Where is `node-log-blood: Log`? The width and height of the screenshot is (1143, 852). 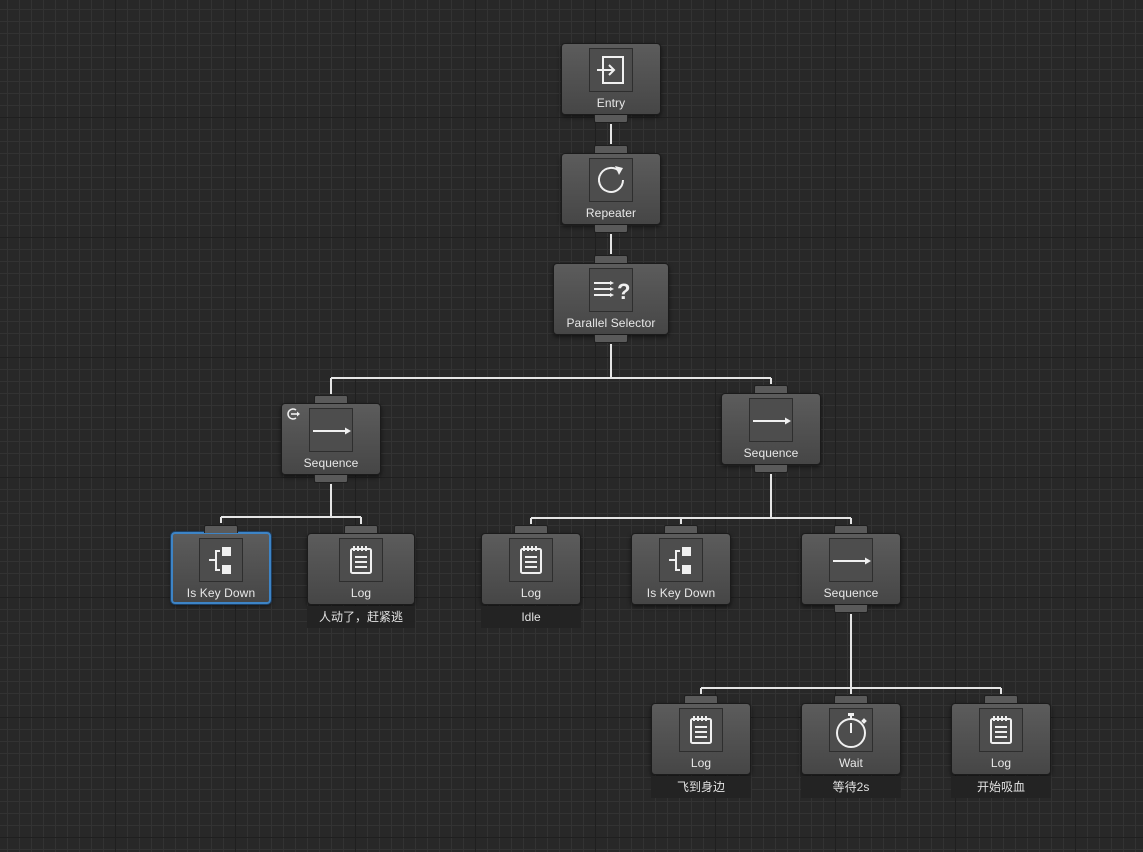
node-log-blood: Log is located at coordinates (1001, 735).